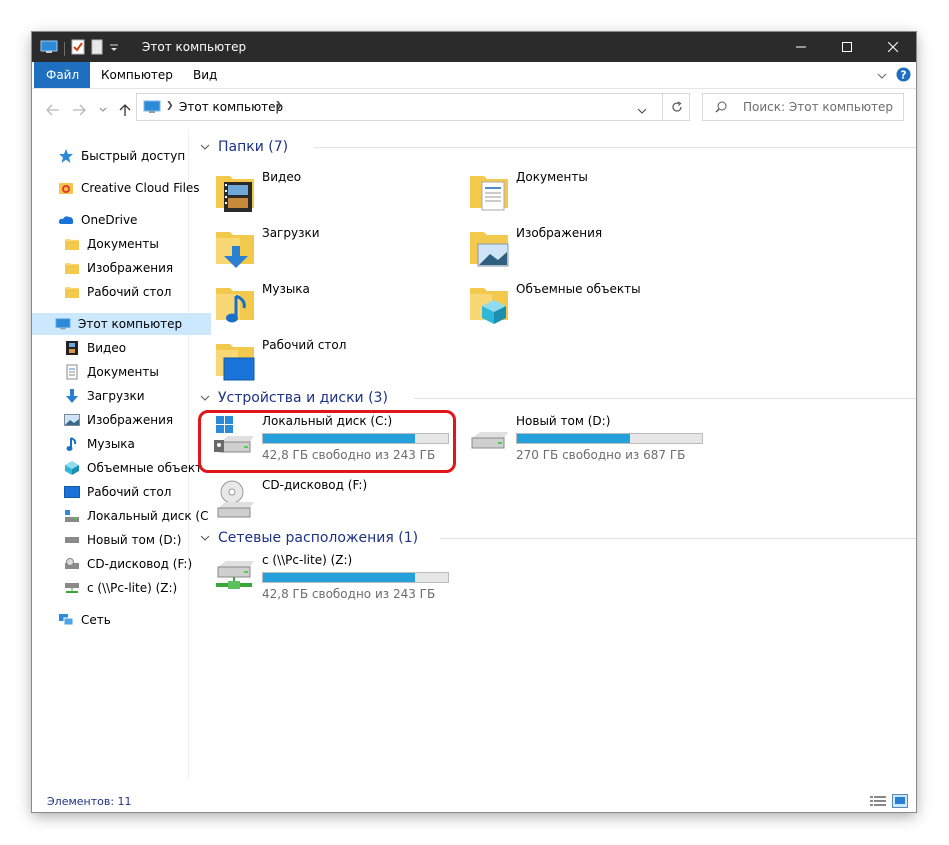 The height and width of the screenshot is (845, 949). I want to click on creative-cloud-icon, so click(66, 188).